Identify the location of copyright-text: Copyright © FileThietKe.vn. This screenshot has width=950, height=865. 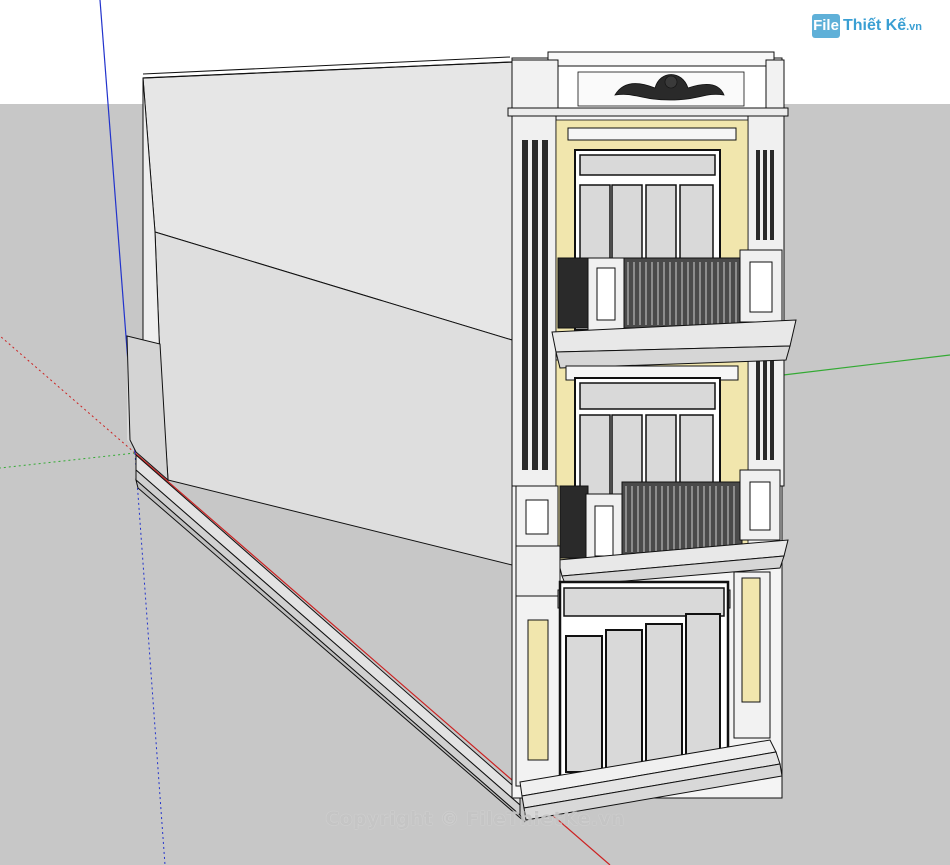
(475, 819).